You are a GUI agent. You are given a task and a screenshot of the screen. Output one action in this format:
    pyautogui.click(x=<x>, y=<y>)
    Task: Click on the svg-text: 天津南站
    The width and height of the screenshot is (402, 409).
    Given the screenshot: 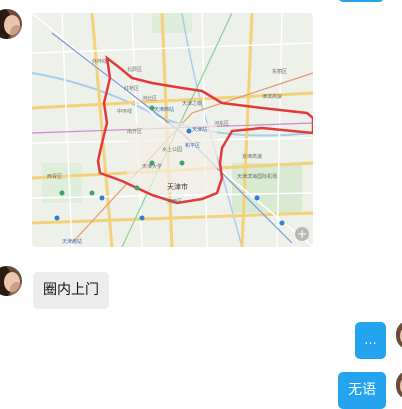 What is the action you would take?
    pyautogui.click(x=72, y=241)
    